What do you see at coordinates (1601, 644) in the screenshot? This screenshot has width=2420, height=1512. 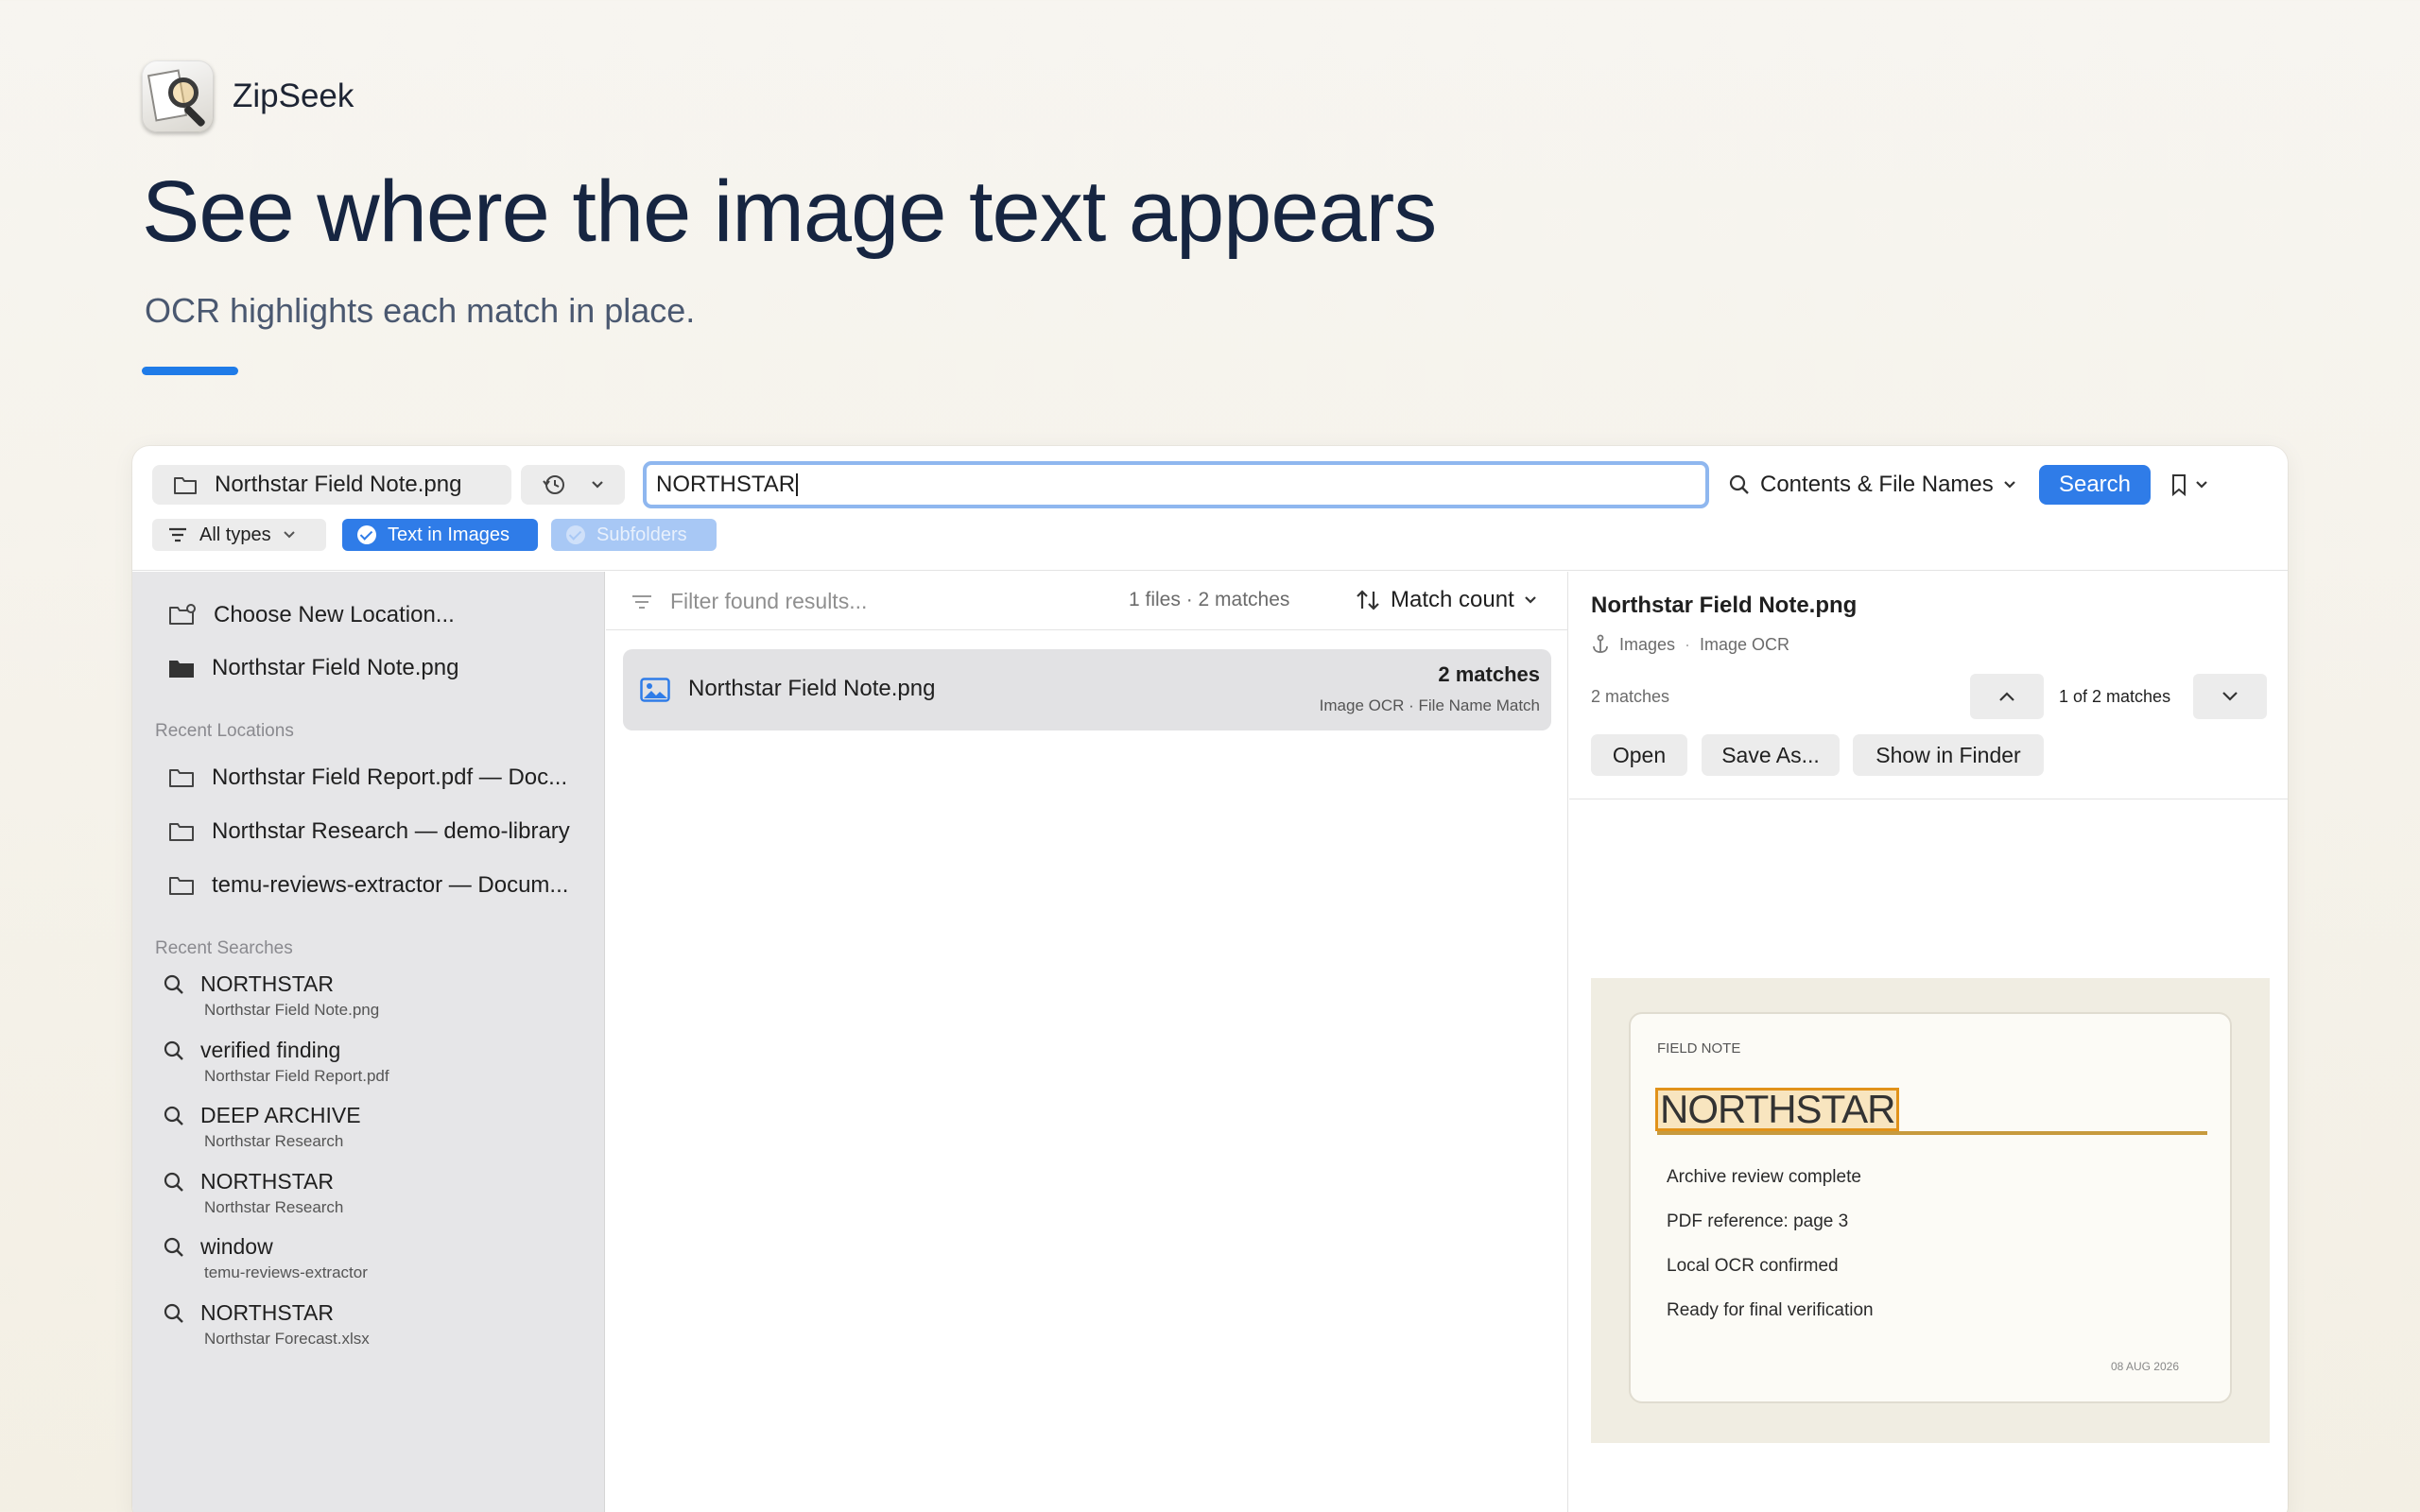 I see `anchor-icon` at bounding box center [1601, 644].